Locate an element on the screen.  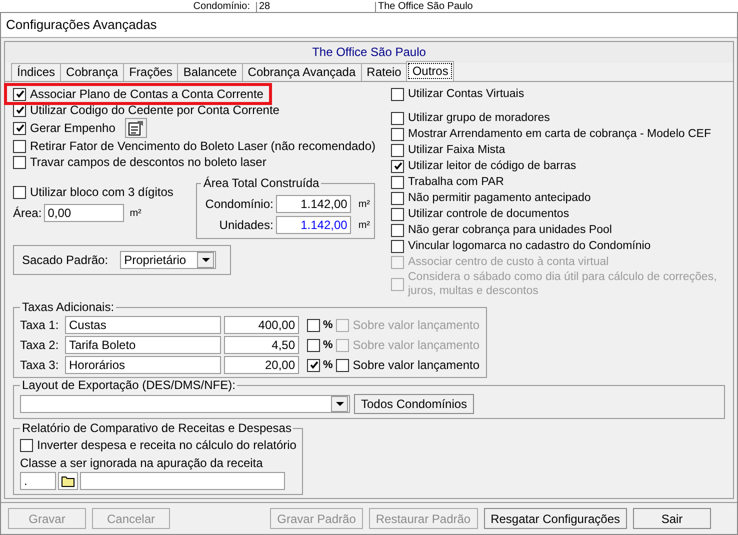
area-field: 0,00 is located at coordinates (84, 213).